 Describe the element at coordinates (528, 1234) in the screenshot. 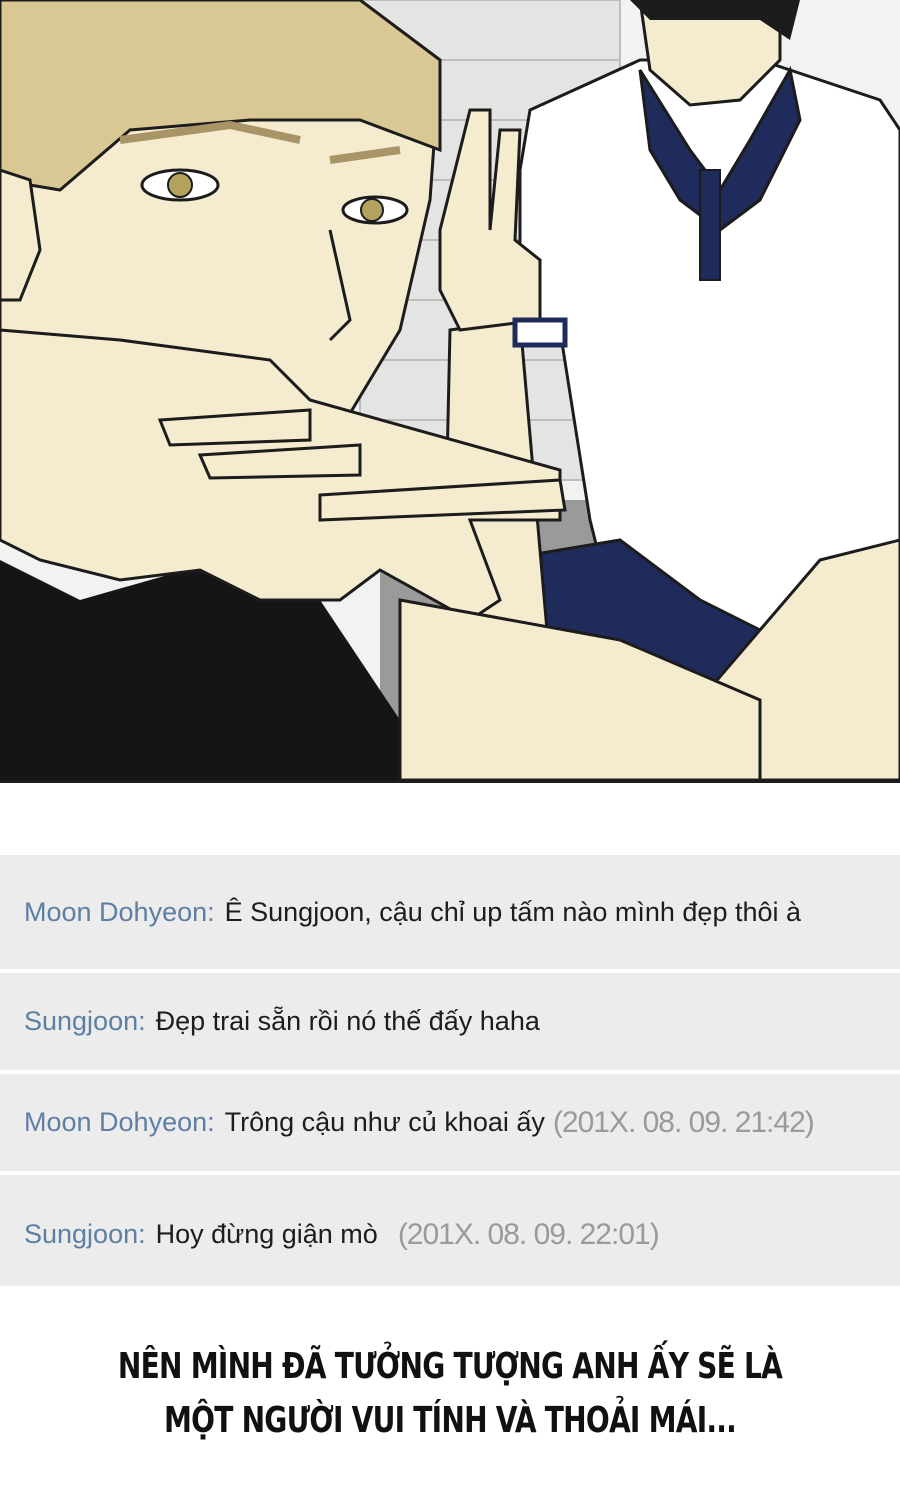

I see `comment-timestamp: (201X. 08. 09. 22:01)` at that location.